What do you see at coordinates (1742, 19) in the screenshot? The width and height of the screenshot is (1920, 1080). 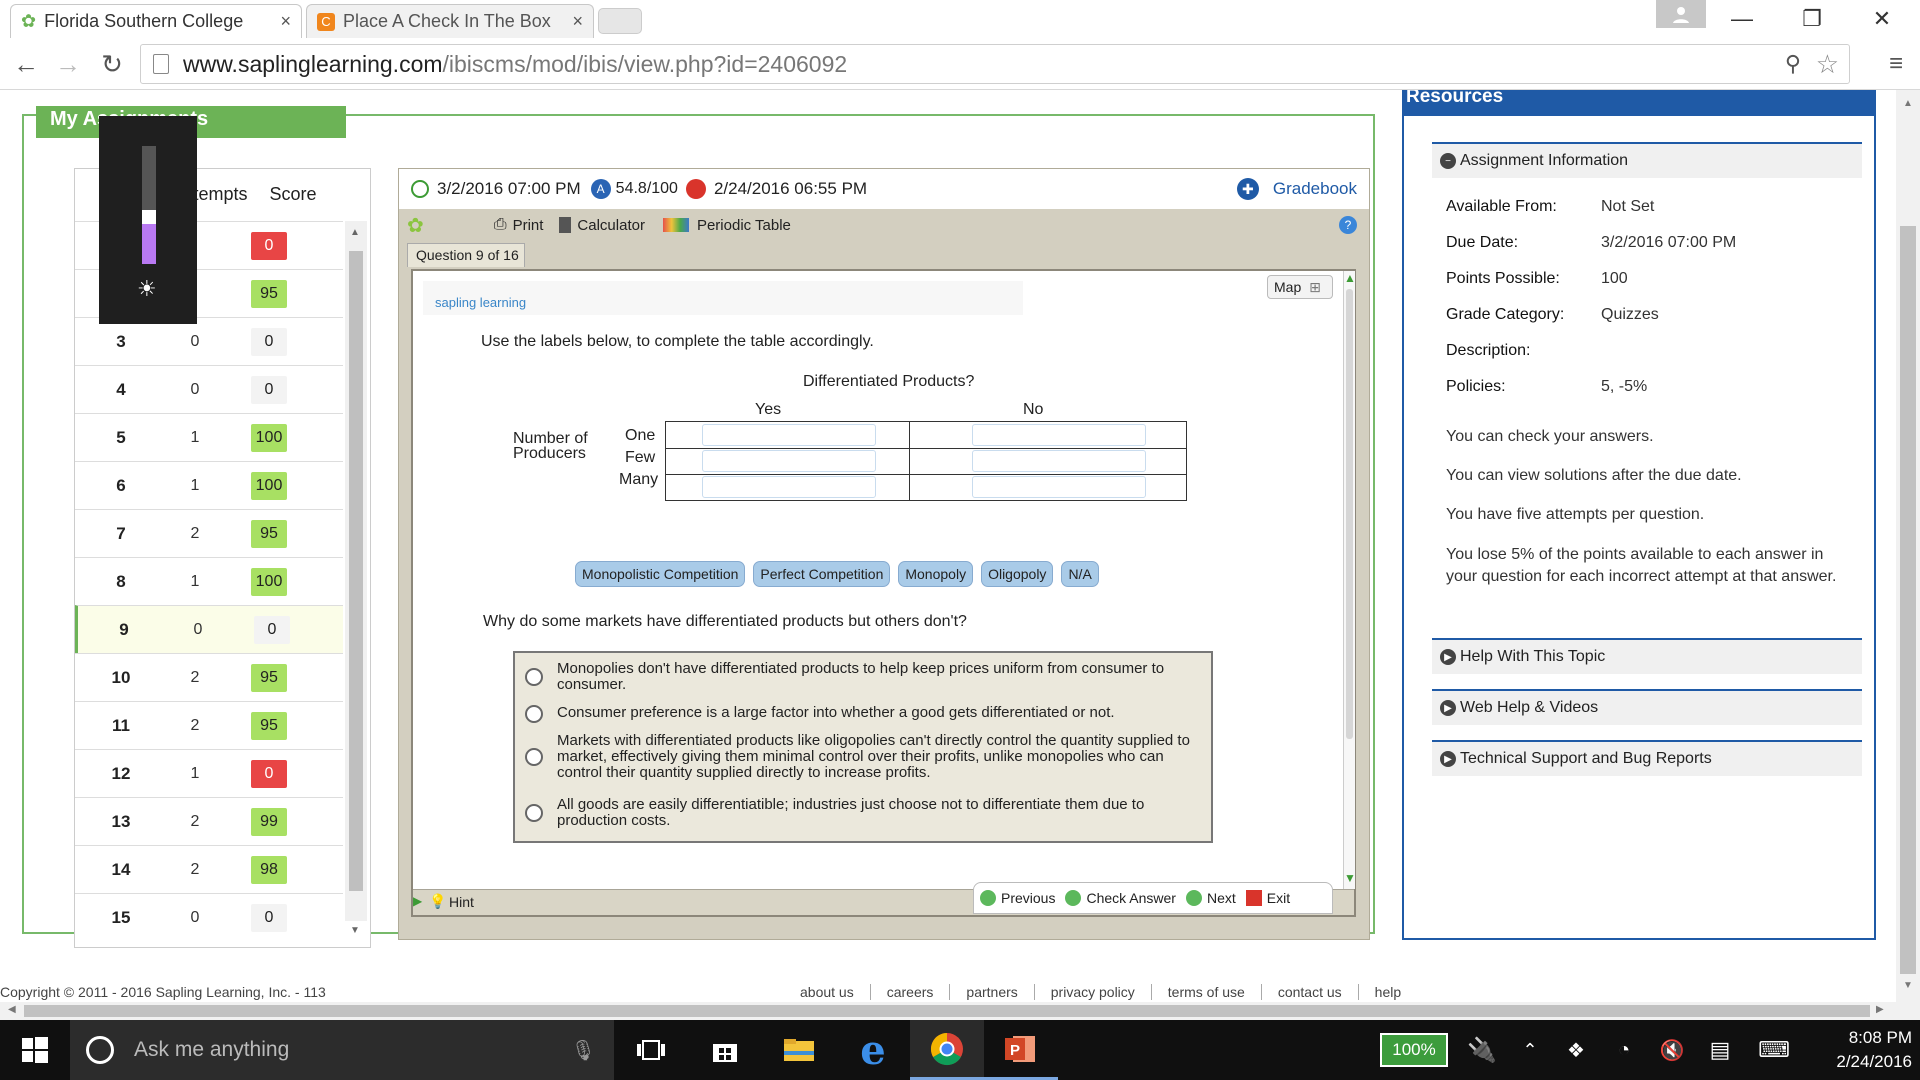 I see `minimize-icon: —` at bounding box center [1742, 19].